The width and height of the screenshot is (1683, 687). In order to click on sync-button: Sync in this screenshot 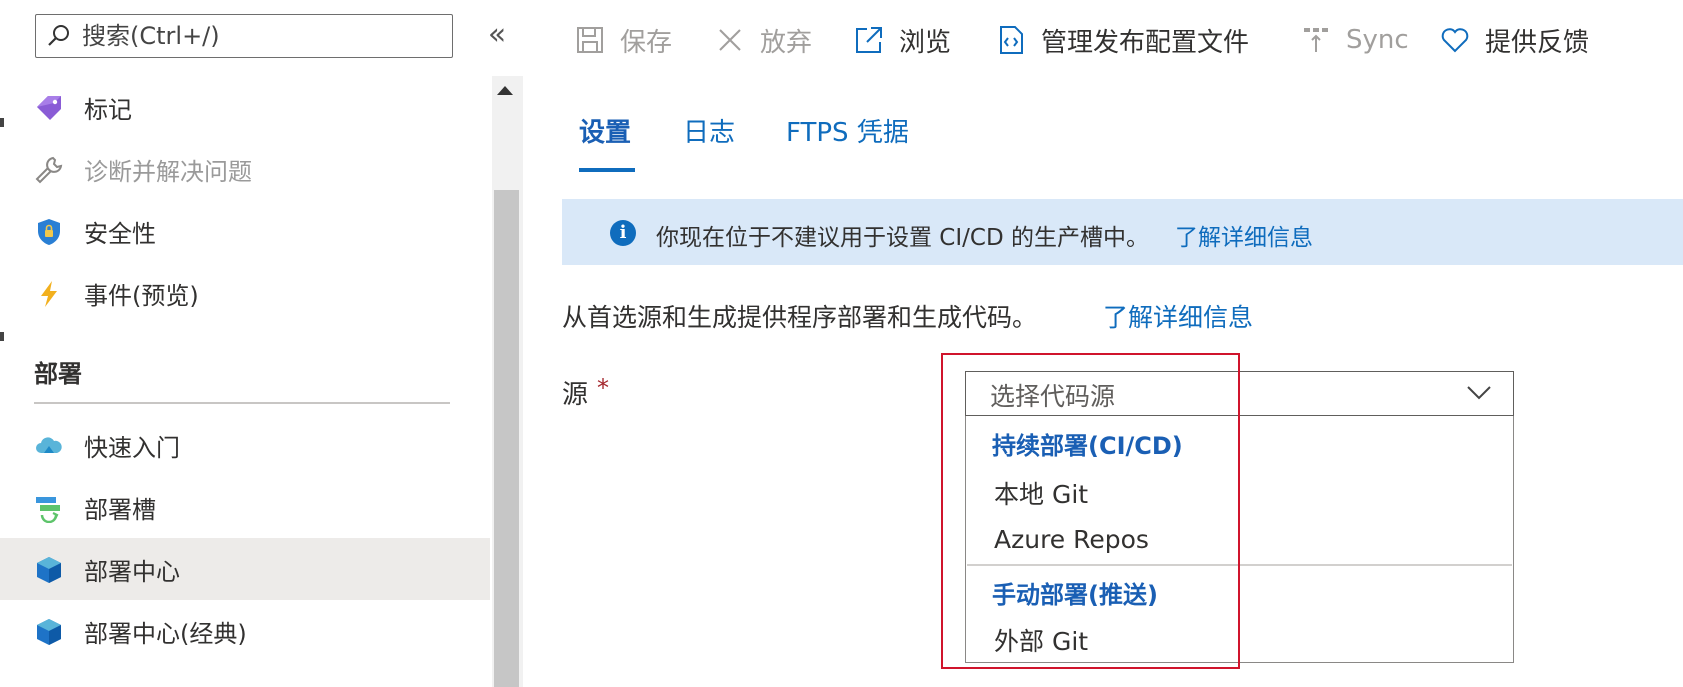, I will do `click(1354, 40)`.